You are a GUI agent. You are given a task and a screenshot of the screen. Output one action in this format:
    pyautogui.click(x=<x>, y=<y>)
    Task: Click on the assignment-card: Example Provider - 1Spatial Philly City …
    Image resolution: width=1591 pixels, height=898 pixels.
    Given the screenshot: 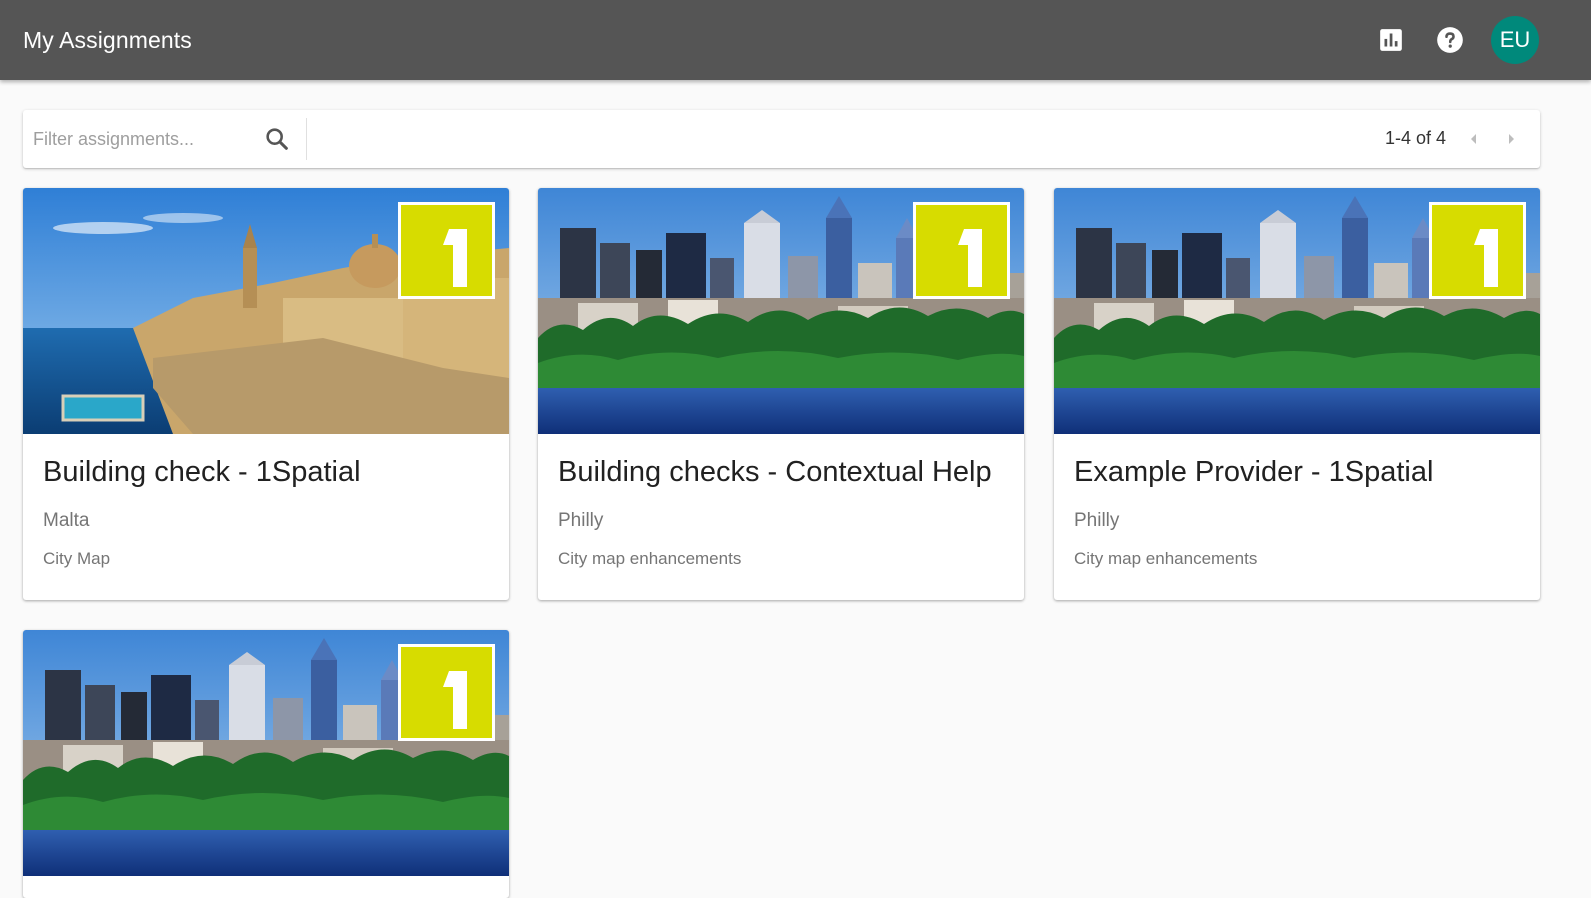 What is the action you would take?
    pyautogui.click(x=1297, y=394)
    